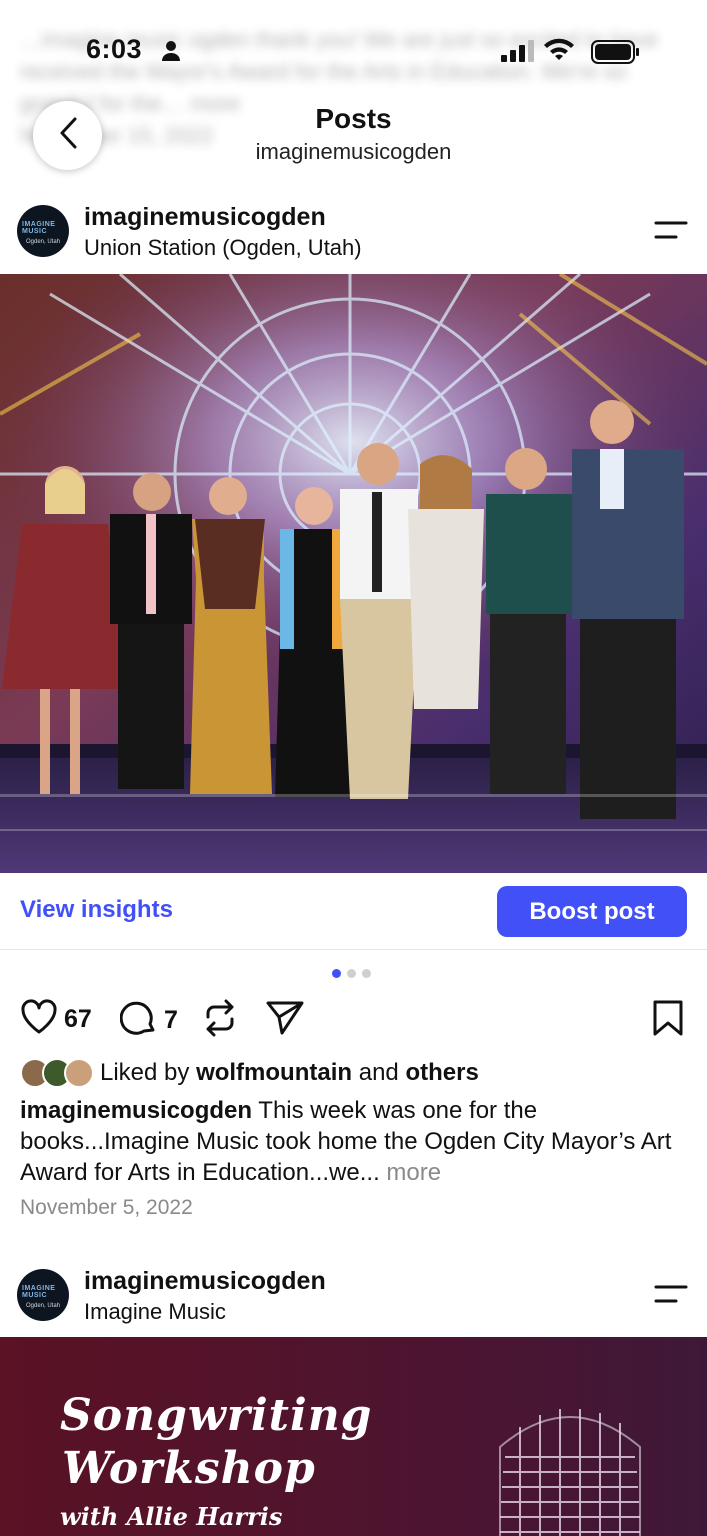 Image resolution: width=707 pixels, height=1536 pixels. What do you see at coordinates (353, 50) in the screenshot?
I see `status-bar: 6:03` at bounding box center [353, 50].